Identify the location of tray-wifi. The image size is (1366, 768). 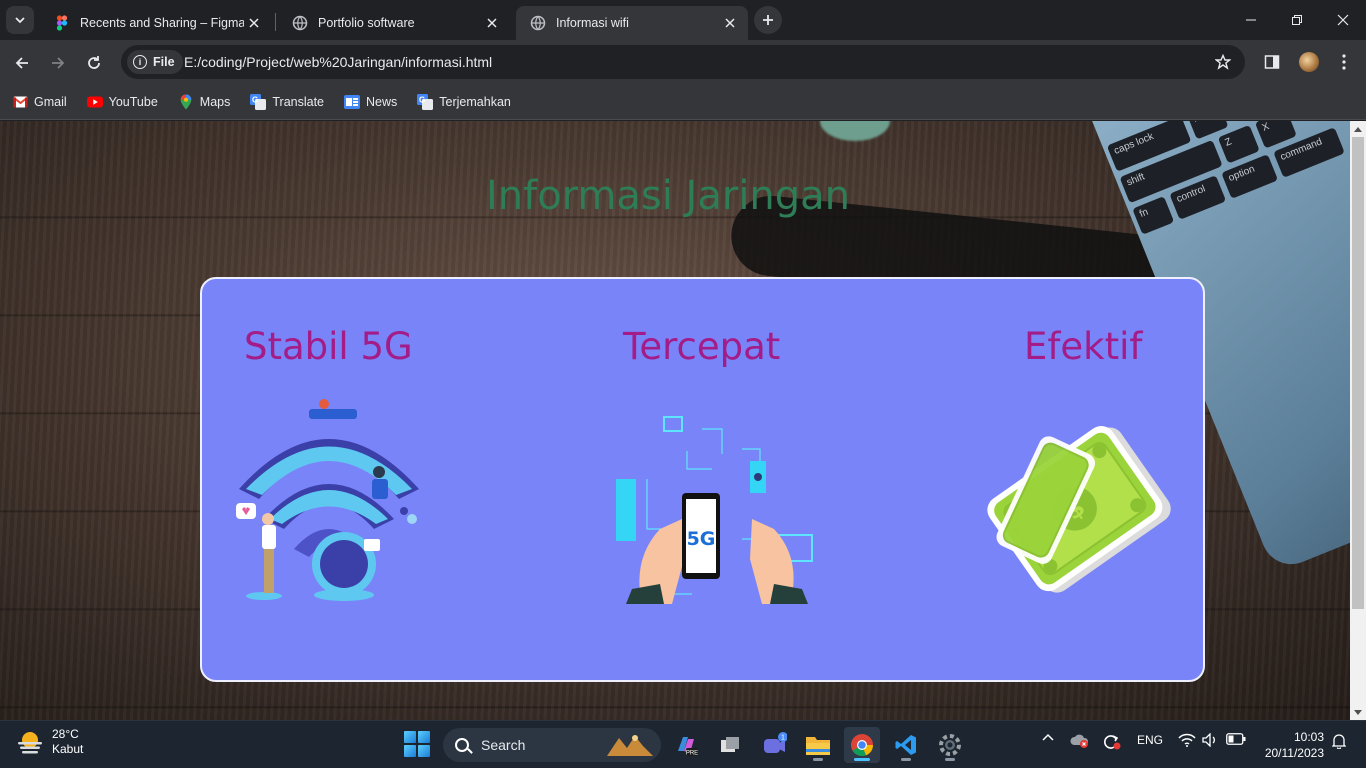
(1187, 740).